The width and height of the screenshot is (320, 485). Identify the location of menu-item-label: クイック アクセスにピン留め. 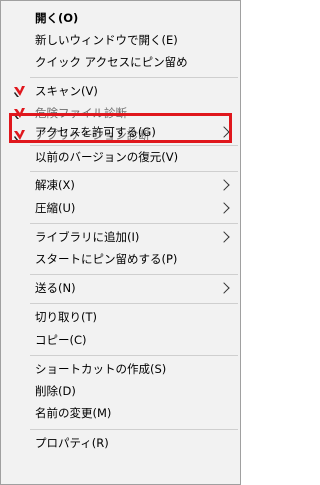
(111, 62).